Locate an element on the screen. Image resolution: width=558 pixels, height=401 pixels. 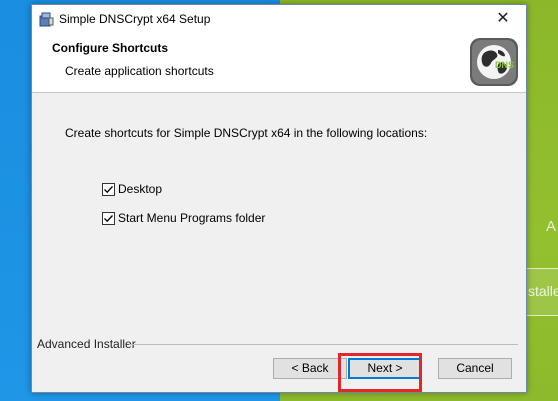
window-title: Simple DNSCrypt x64 Setup is located at coordinates (135, 19).